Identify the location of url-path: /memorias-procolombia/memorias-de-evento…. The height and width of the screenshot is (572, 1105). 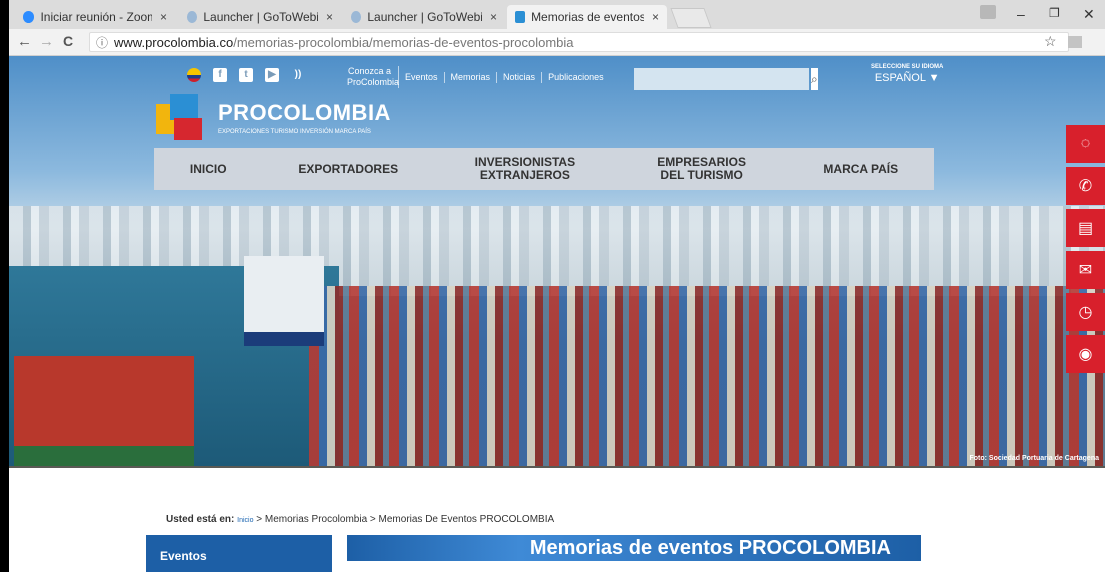
(403, 42).